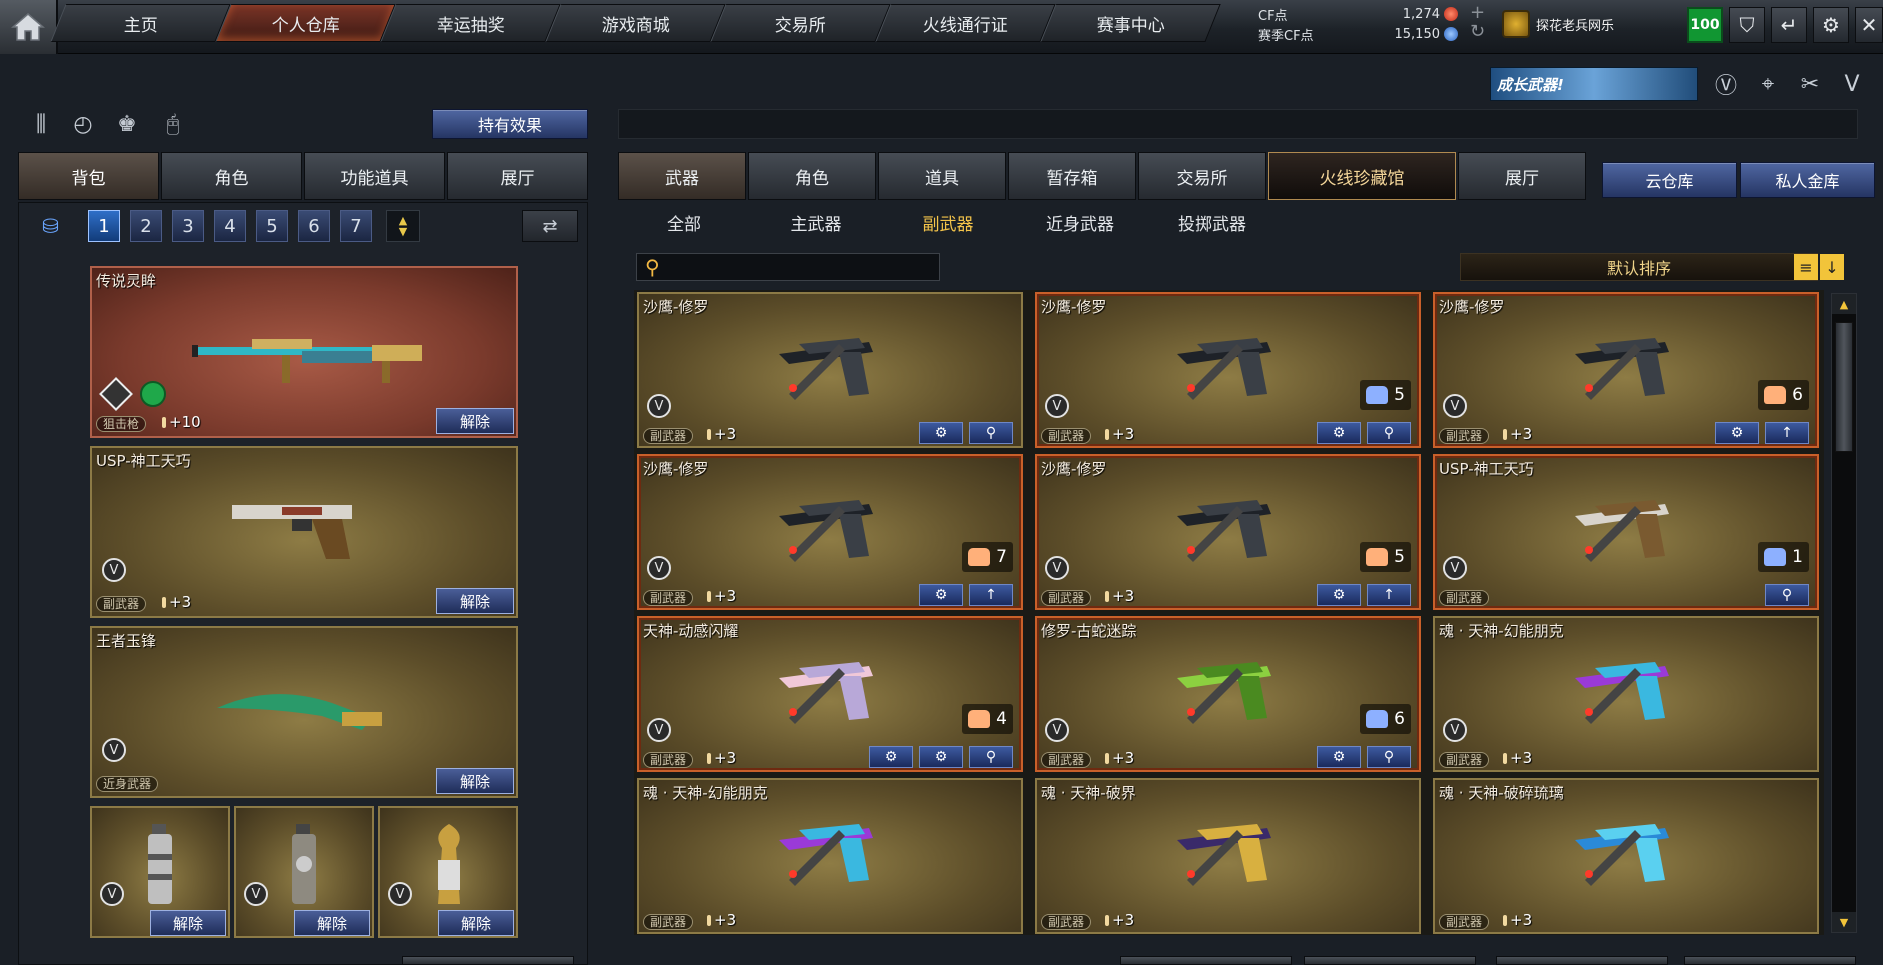 This screenshot has width=1883, height=965. Describe the element at coordinates (1477, 32) in the screenshot. I see `refresh-icon: ↻` at that location.